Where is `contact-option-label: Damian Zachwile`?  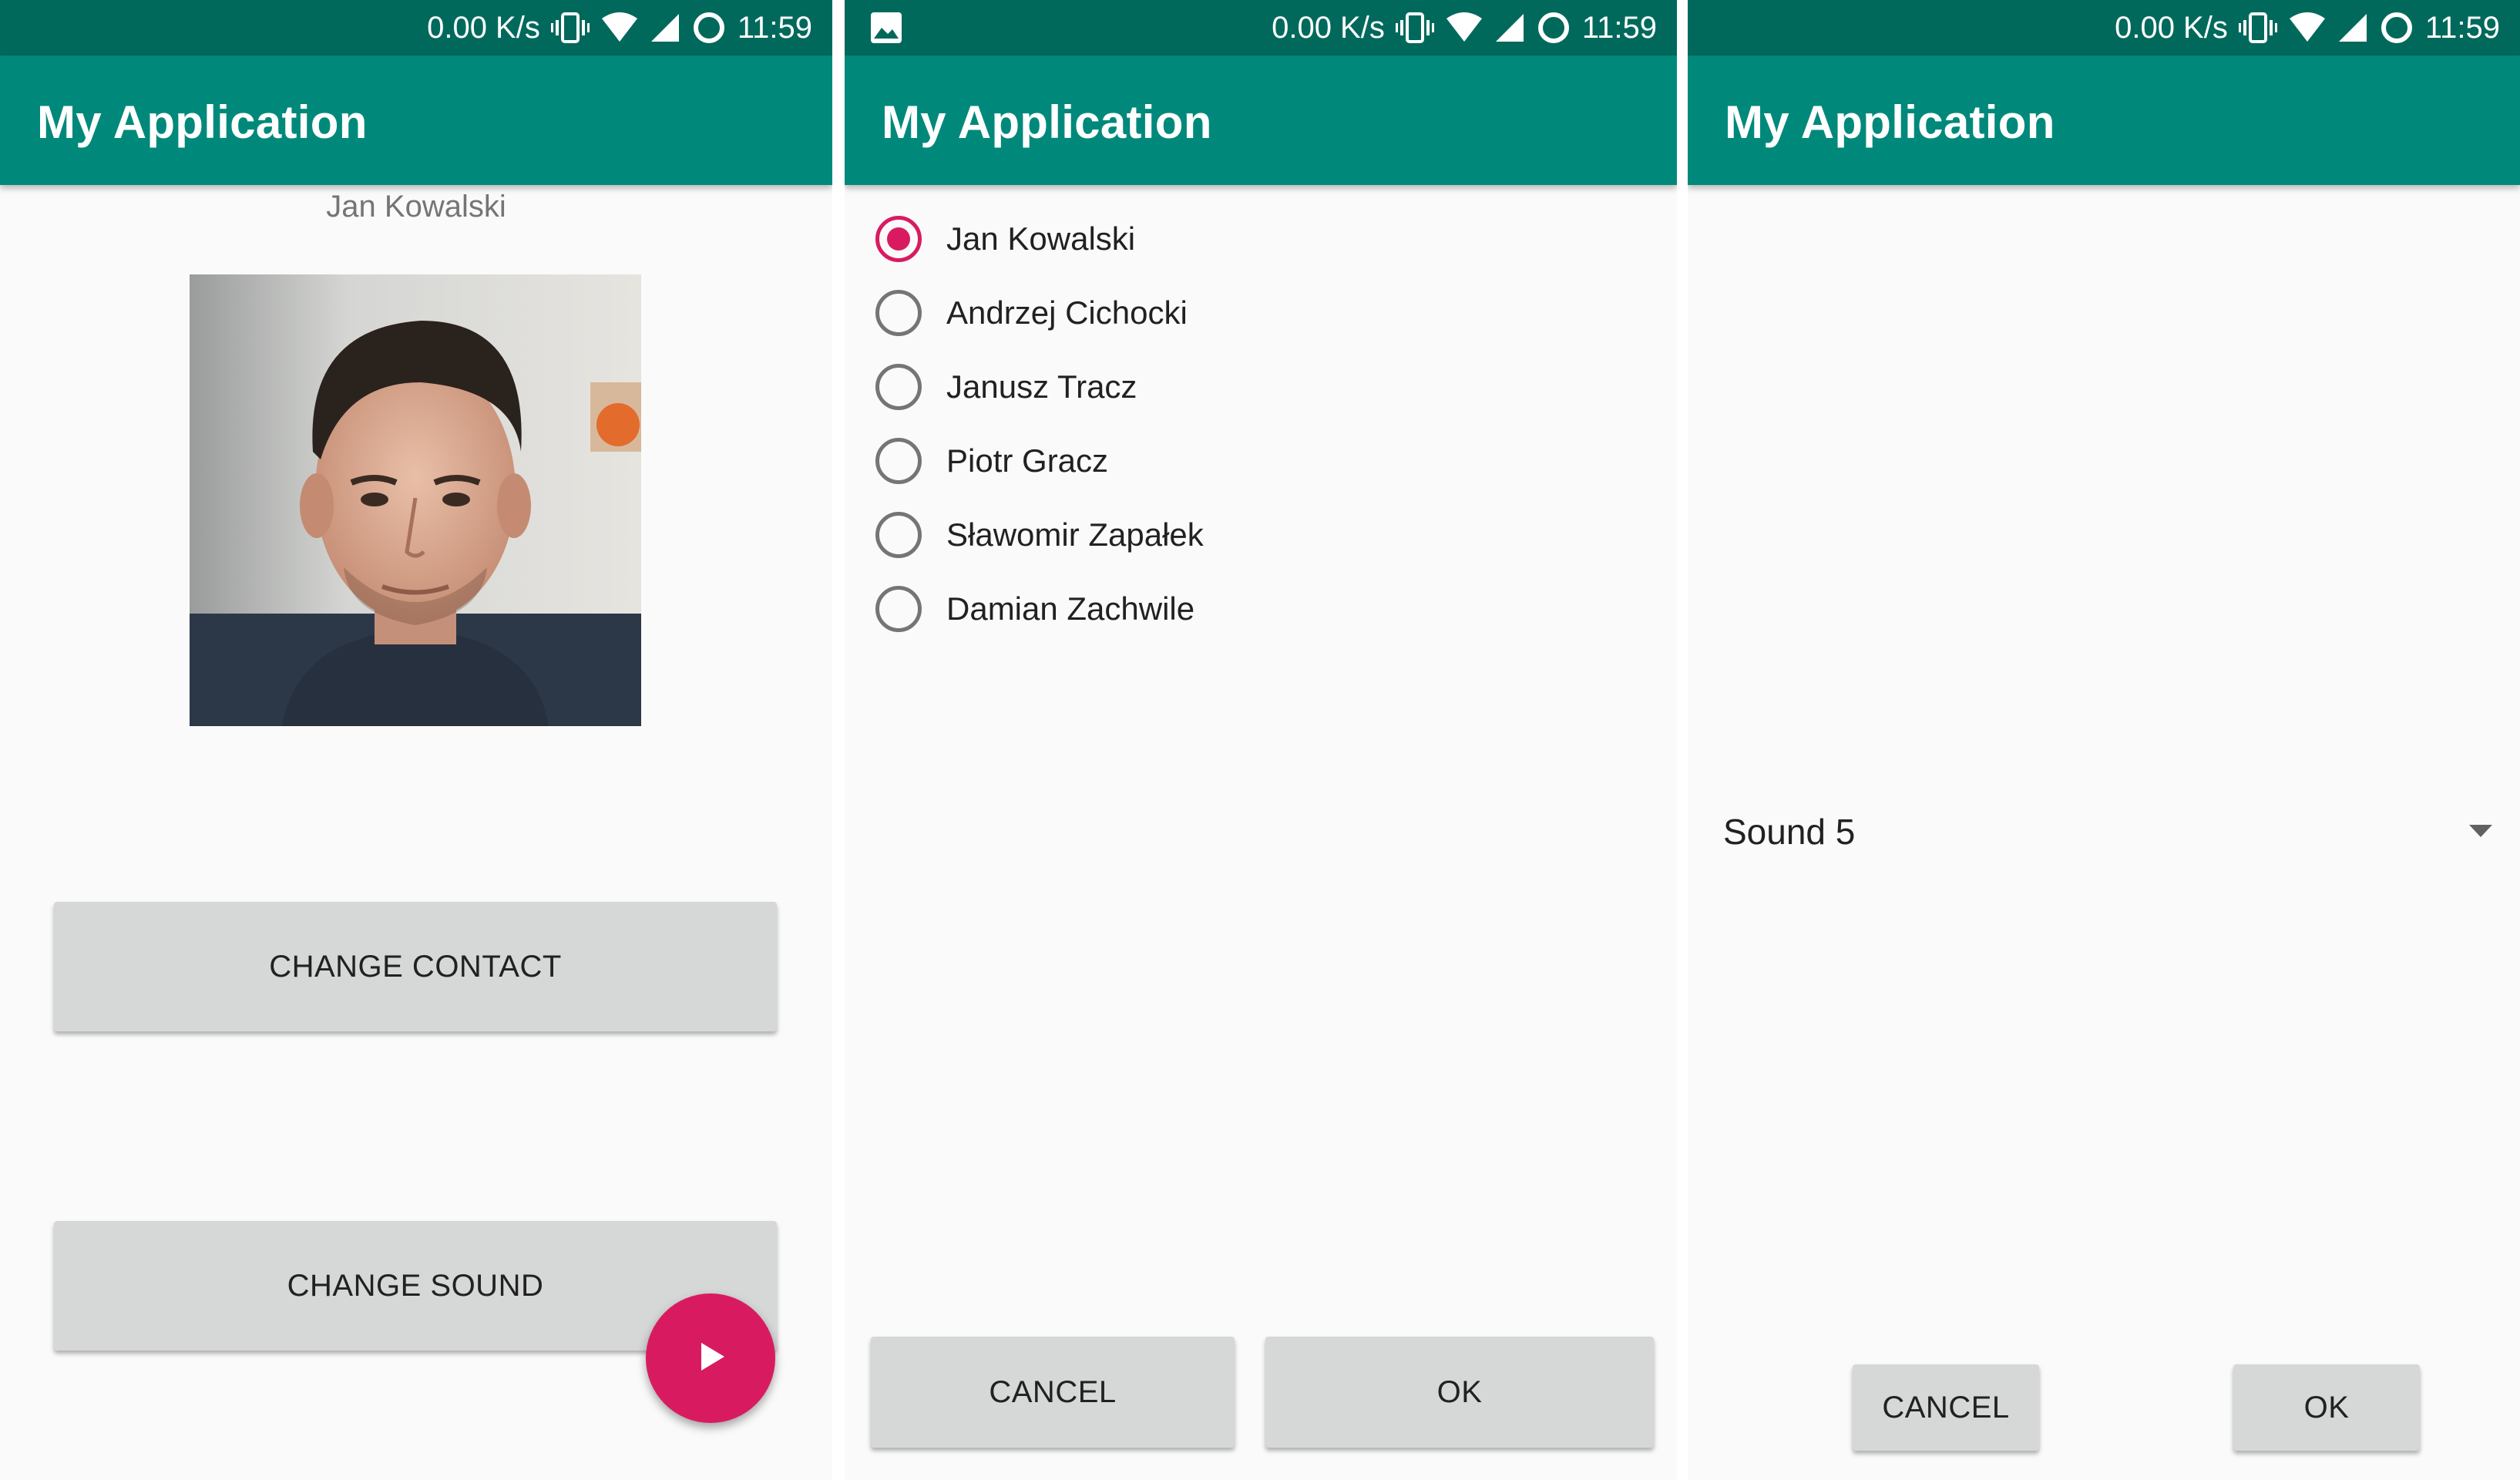 contact-option-label: Damian Zachwile is located at coordinates (1071, 608).